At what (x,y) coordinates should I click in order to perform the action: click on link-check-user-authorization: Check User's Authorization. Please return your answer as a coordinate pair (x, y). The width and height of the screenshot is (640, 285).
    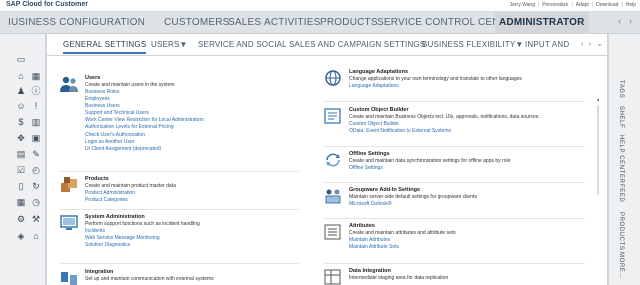
    Looking at the image, I should click on (144, 135).